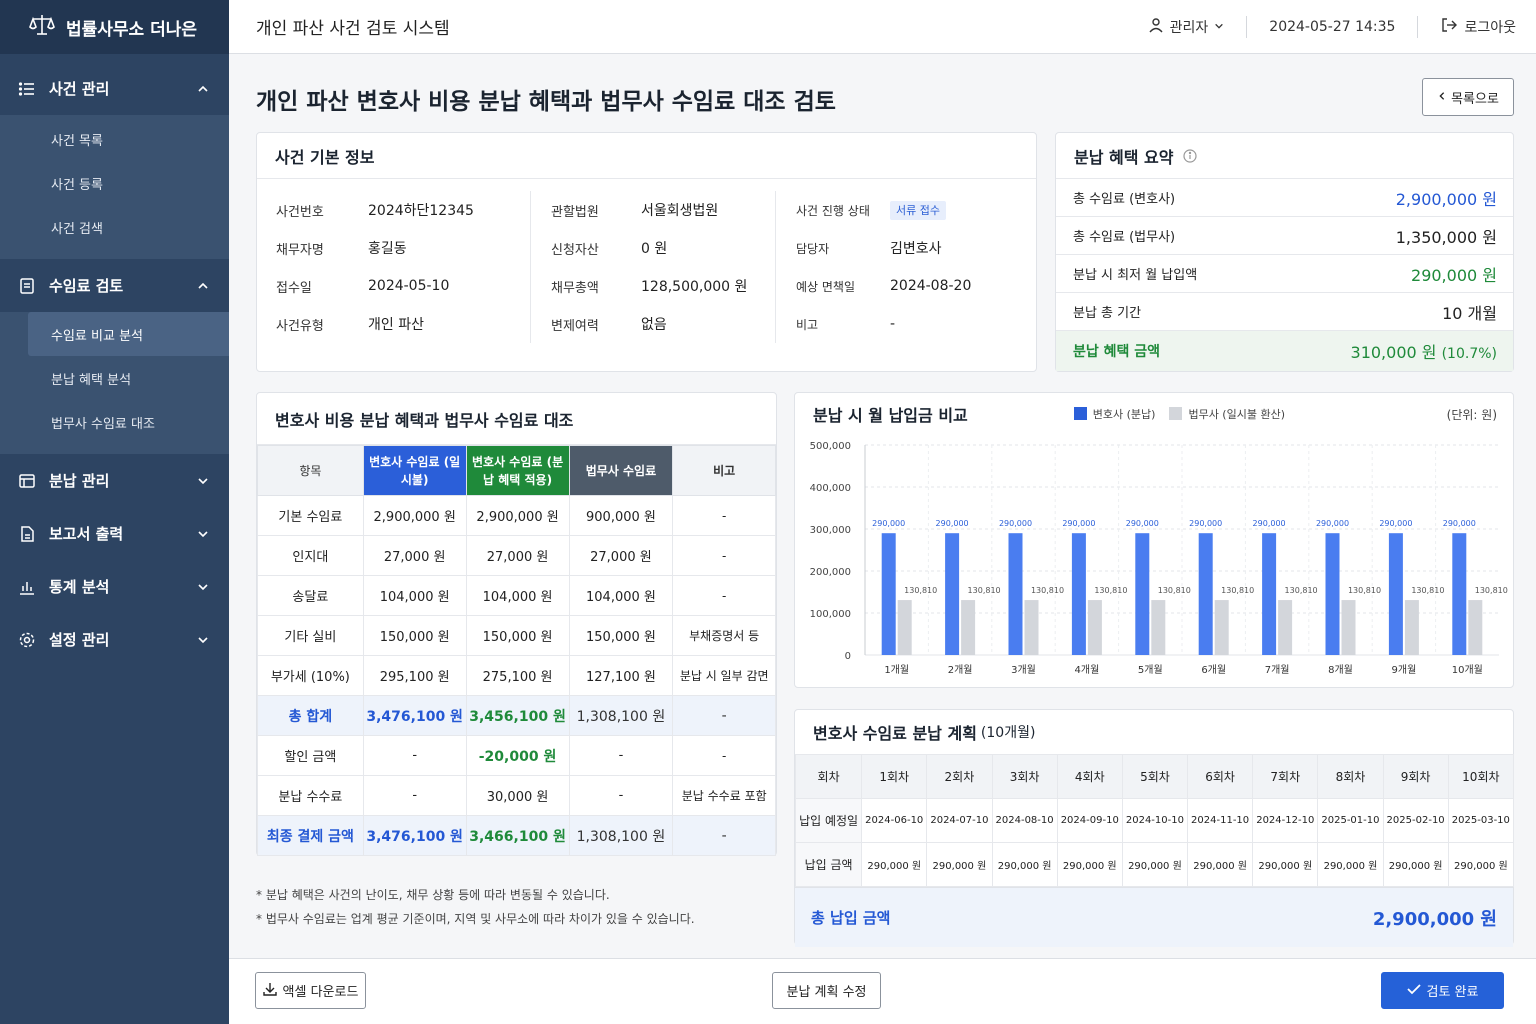 The height and width of the screenshot is (1024, 1536). I want to click on summary-title-row: 분납 혜택 요약, so click(1284, 156).